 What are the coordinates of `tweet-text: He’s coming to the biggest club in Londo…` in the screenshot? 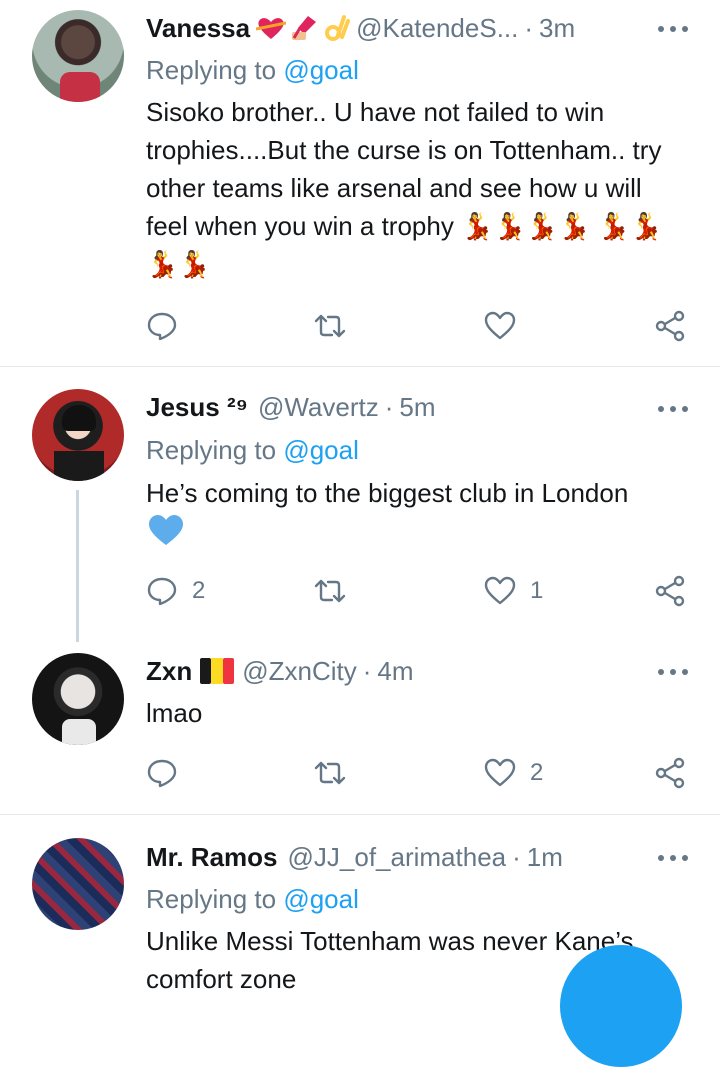 It's located at (387, 493).